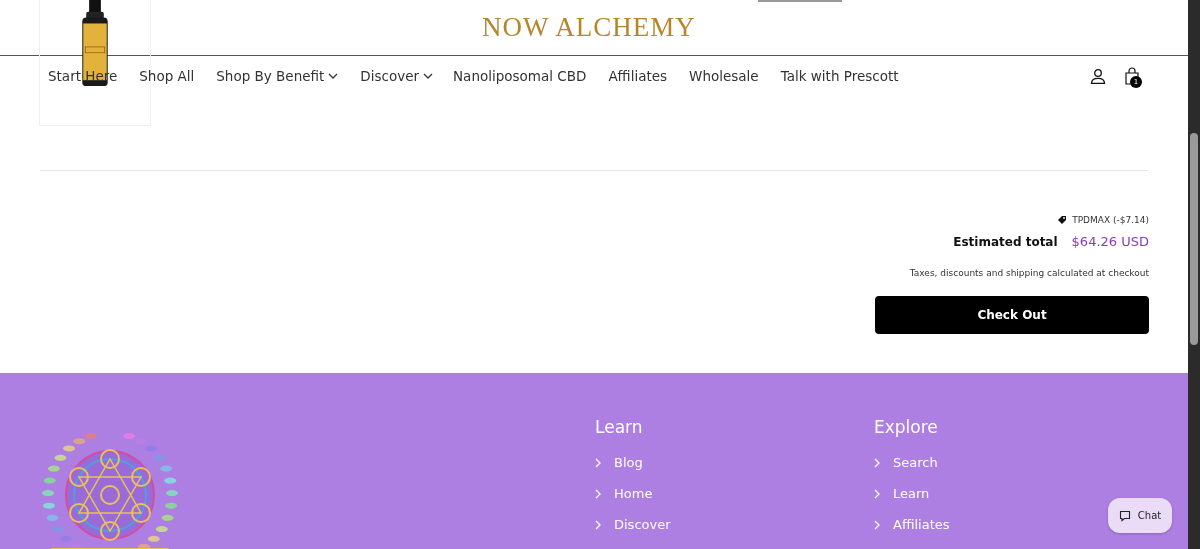 The width and height of the screenshot is (1200, 549). Describe the element at coordinates (1005, 241) in the screenshot. I see `total-label: Estimated total` at that location.